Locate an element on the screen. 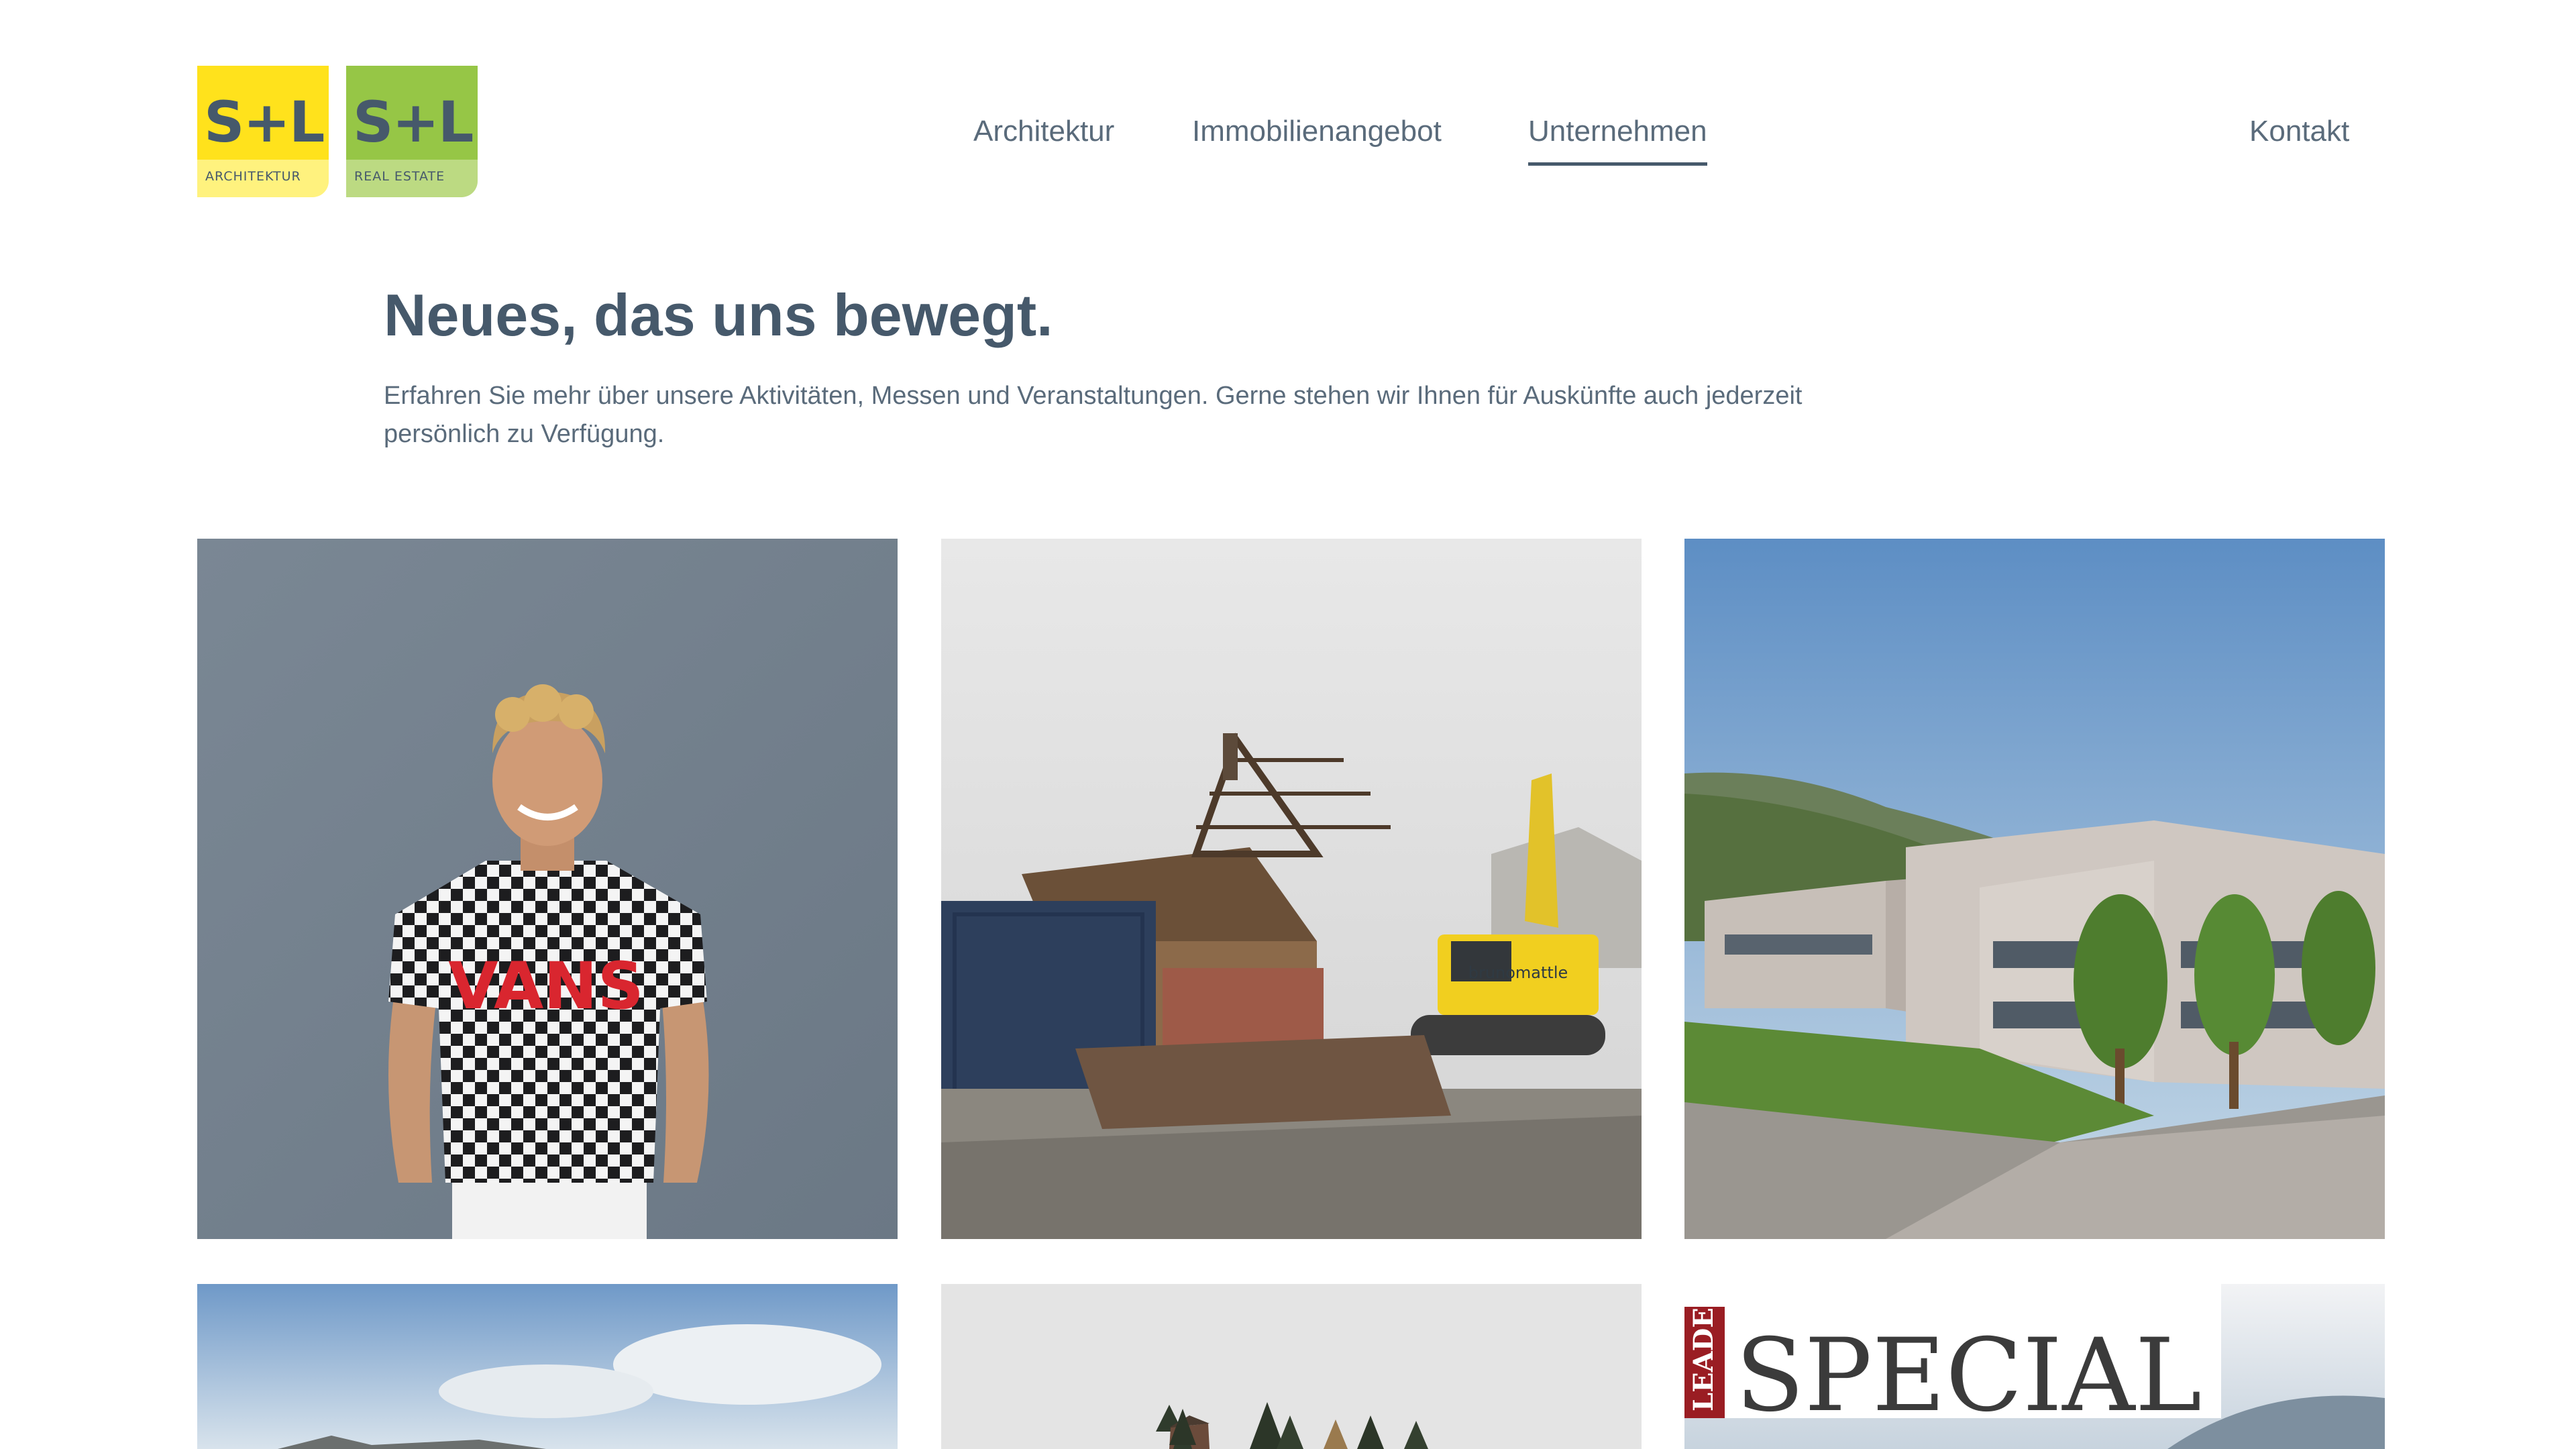 The image size is (2576, 1449). leader-logo: LEADER is located at coordinates (1703, 1348).